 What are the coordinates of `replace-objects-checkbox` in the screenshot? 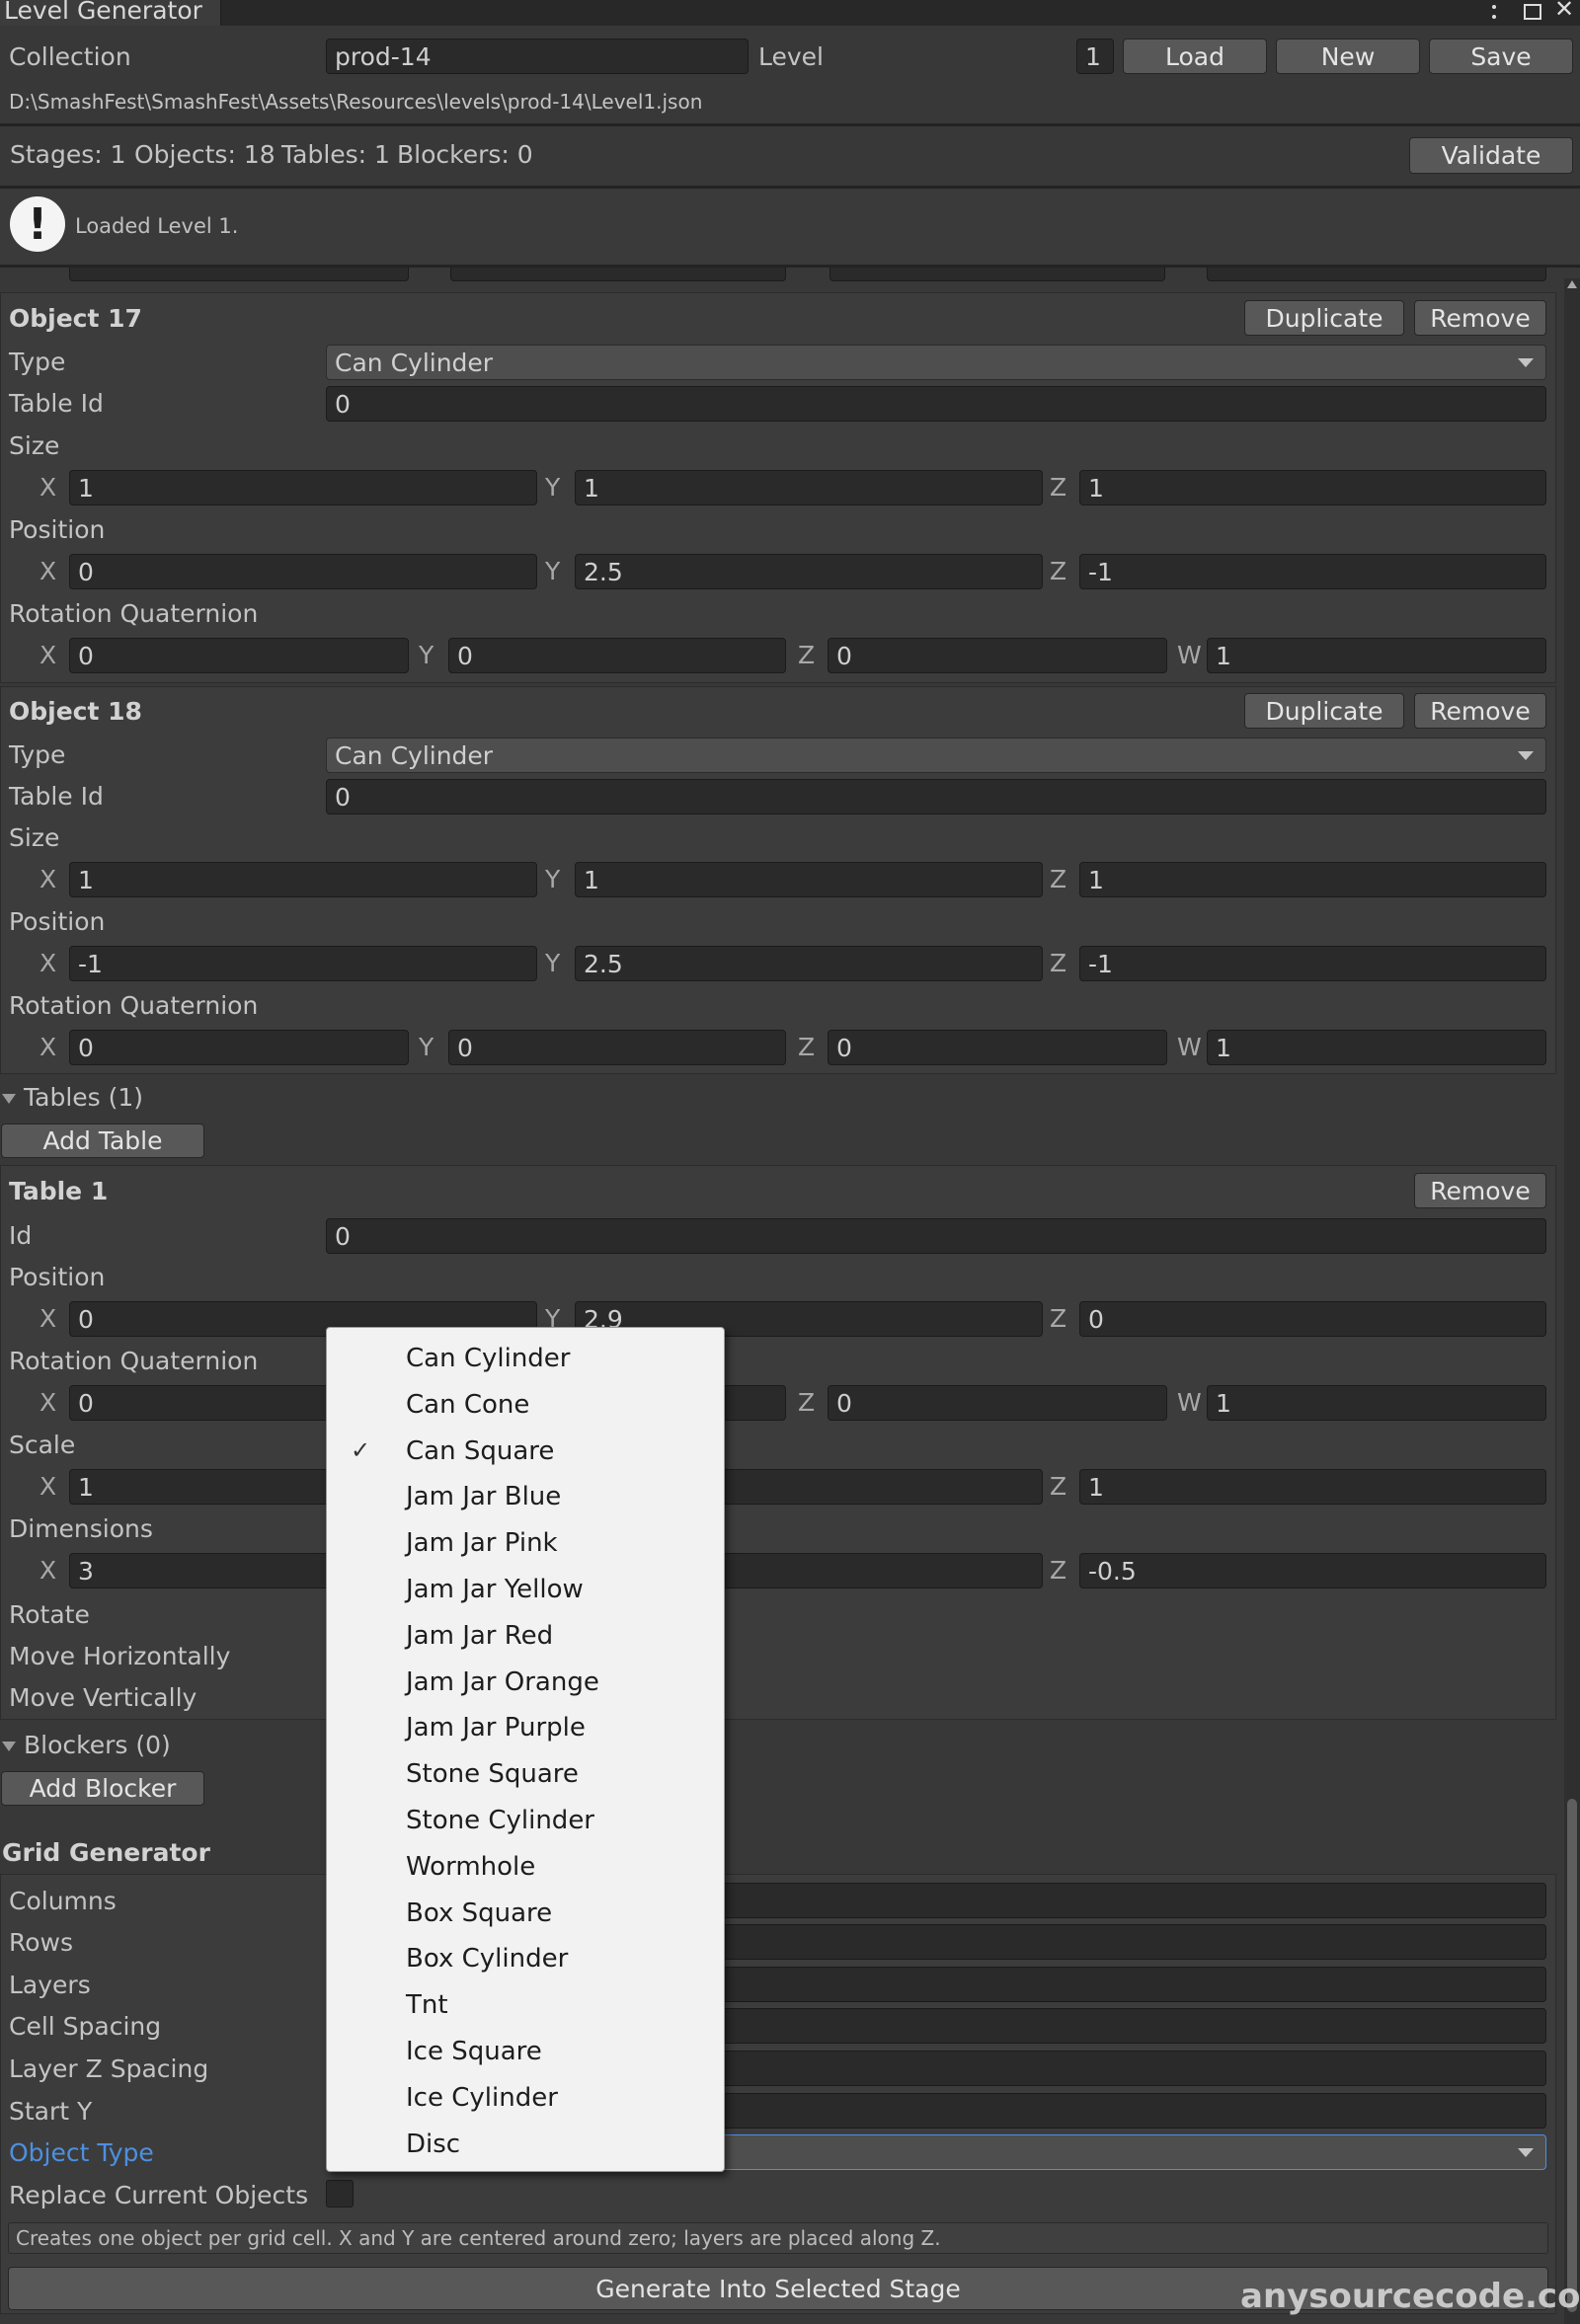 It's located at (340, 2194).